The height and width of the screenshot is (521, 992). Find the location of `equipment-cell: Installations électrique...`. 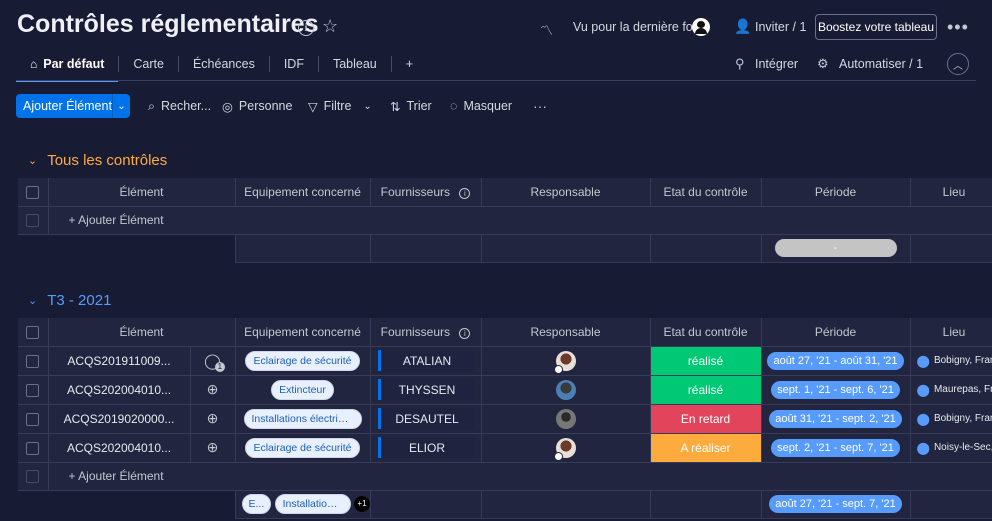

equipment-cell: Installations électrique... is located at coordinates (303, 419).